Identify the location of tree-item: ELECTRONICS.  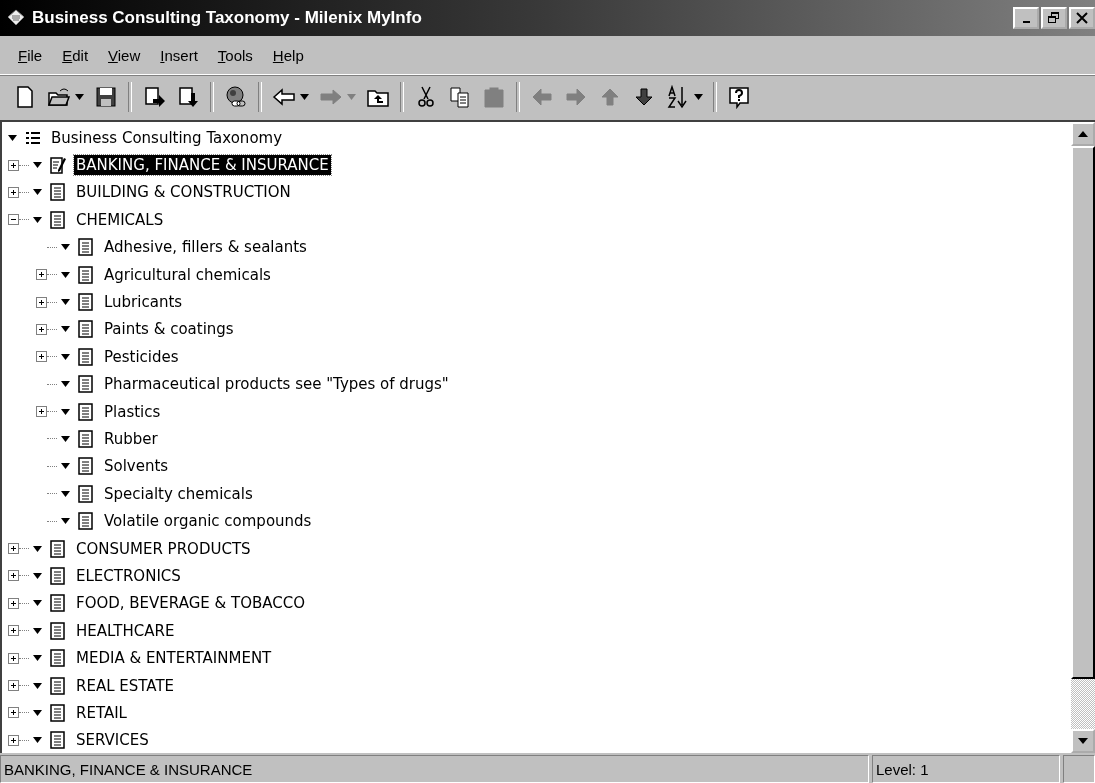
(128, 575).